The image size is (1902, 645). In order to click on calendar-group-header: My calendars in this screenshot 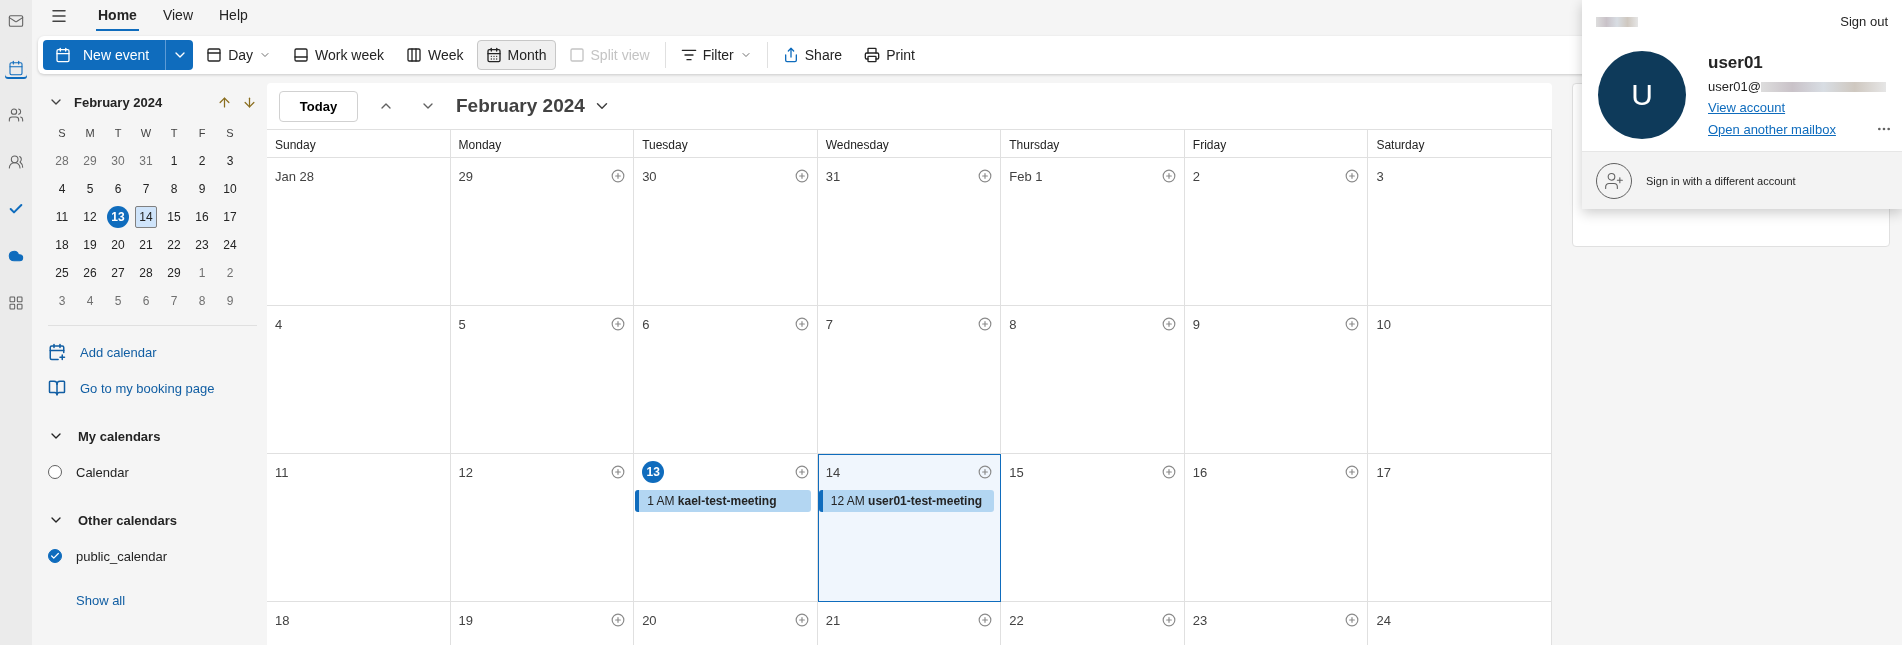, I will do `click(152, 436)`.